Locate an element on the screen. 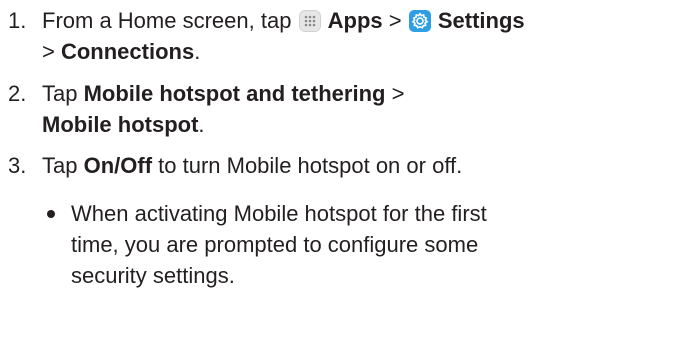 This screenshot has height=349, width=681. step-prefix: From a Home screen, tap is located at coordinates (170, 20).